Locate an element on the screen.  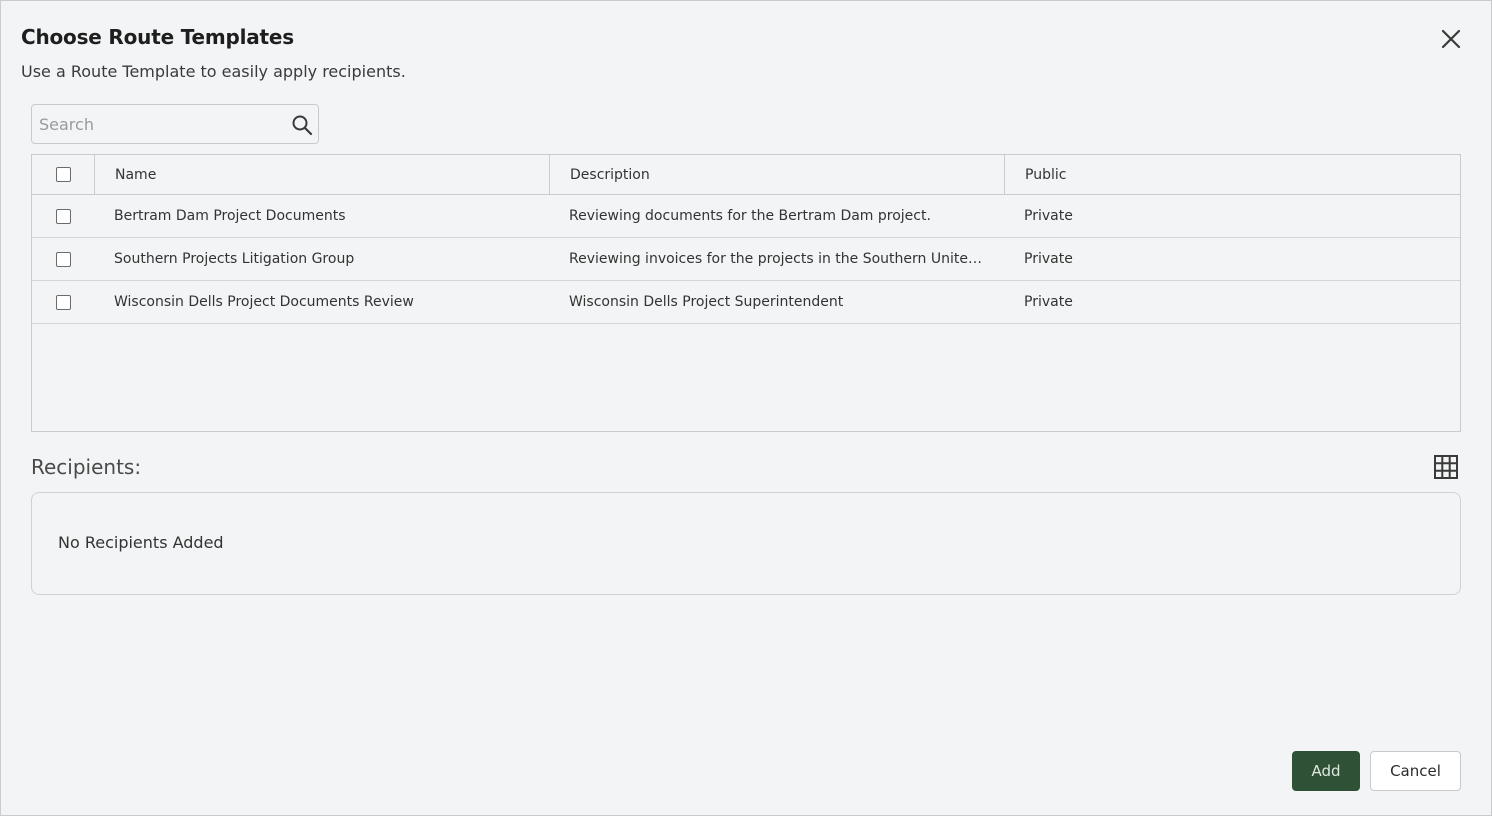
add-button: Add is located at coordinates (1326, 771).